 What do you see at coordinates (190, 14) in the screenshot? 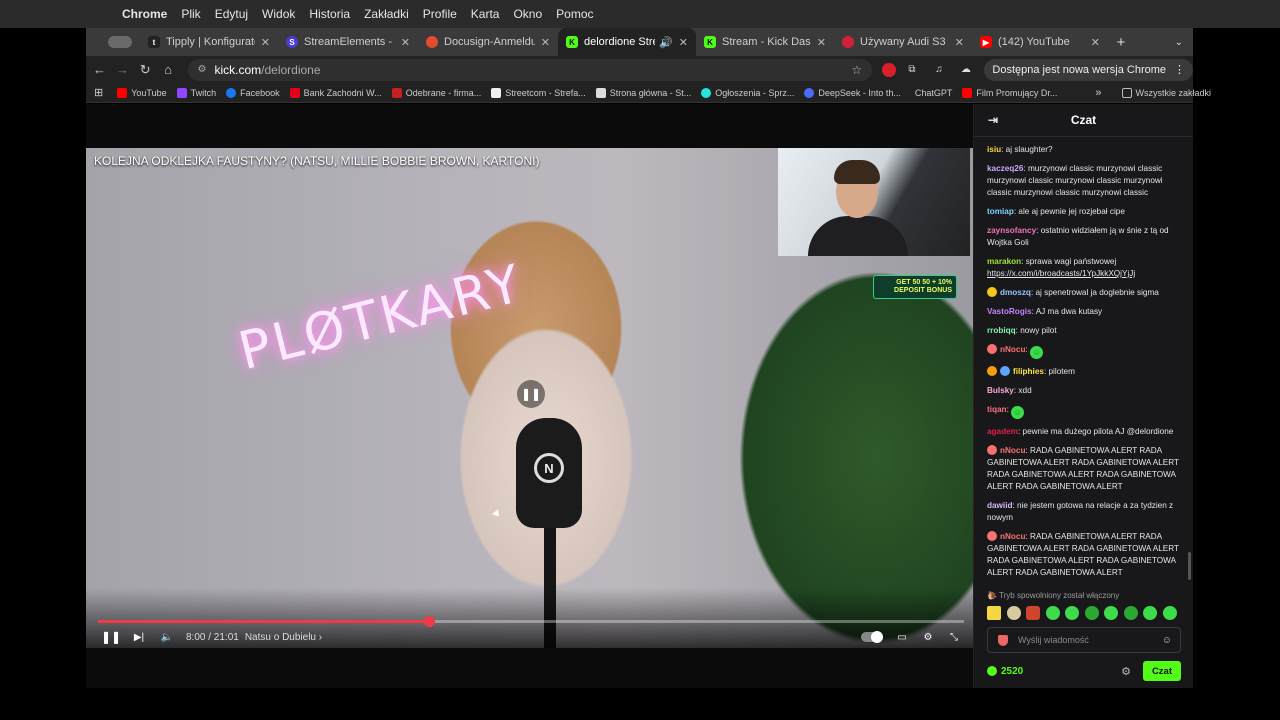
I see `menu-item-plik: Plik` at bounding box center [190, 14].